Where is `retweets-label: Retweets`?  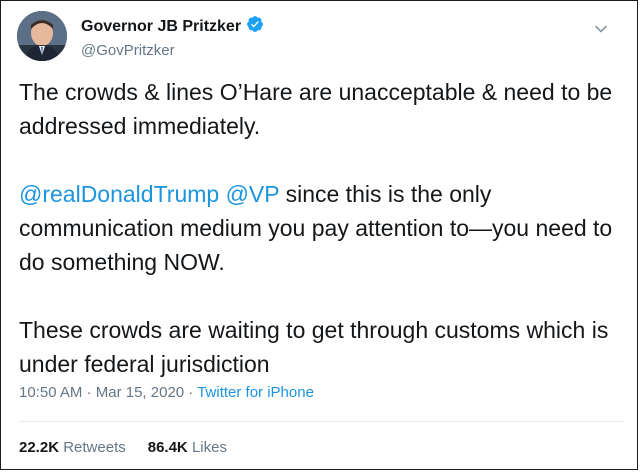 retweets-label: Retweets is located at coordinates (94, 447).